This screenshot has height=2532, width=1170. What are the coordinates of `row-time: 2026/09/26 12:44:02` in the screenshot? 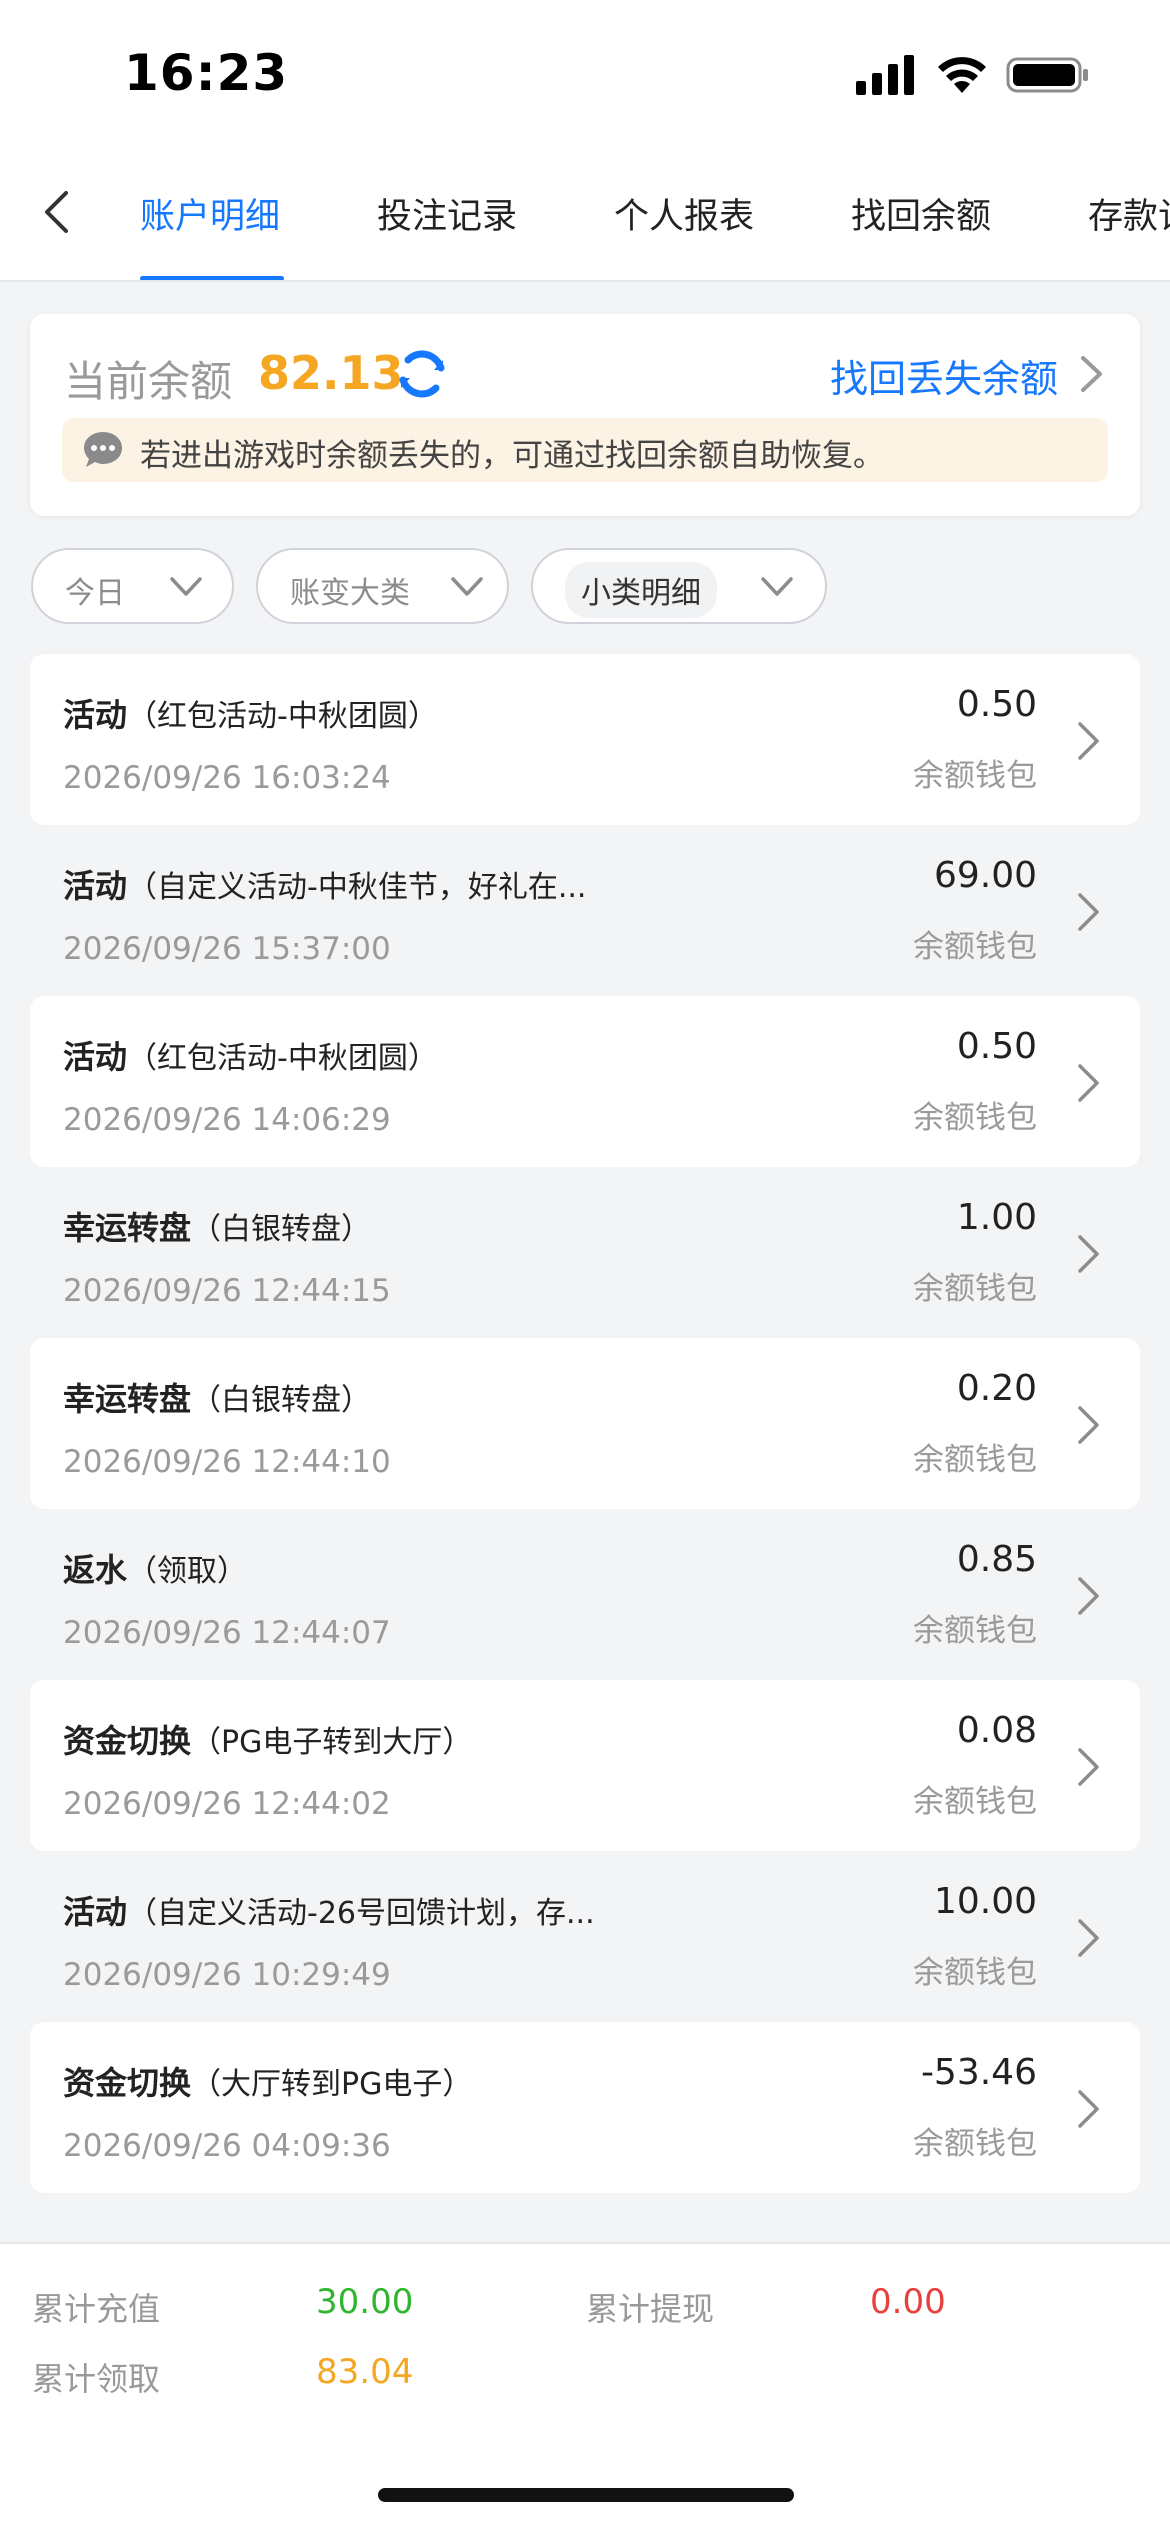 It's located at (227, 1804).